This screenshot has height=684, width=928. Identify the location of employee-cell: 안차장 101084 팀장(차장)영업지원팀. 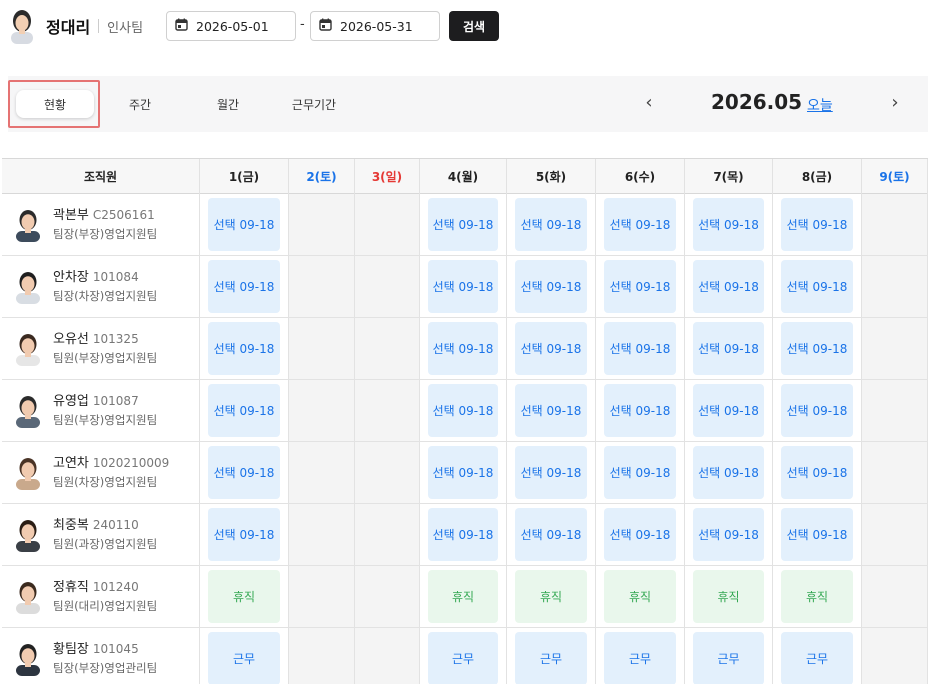
(101, 286).